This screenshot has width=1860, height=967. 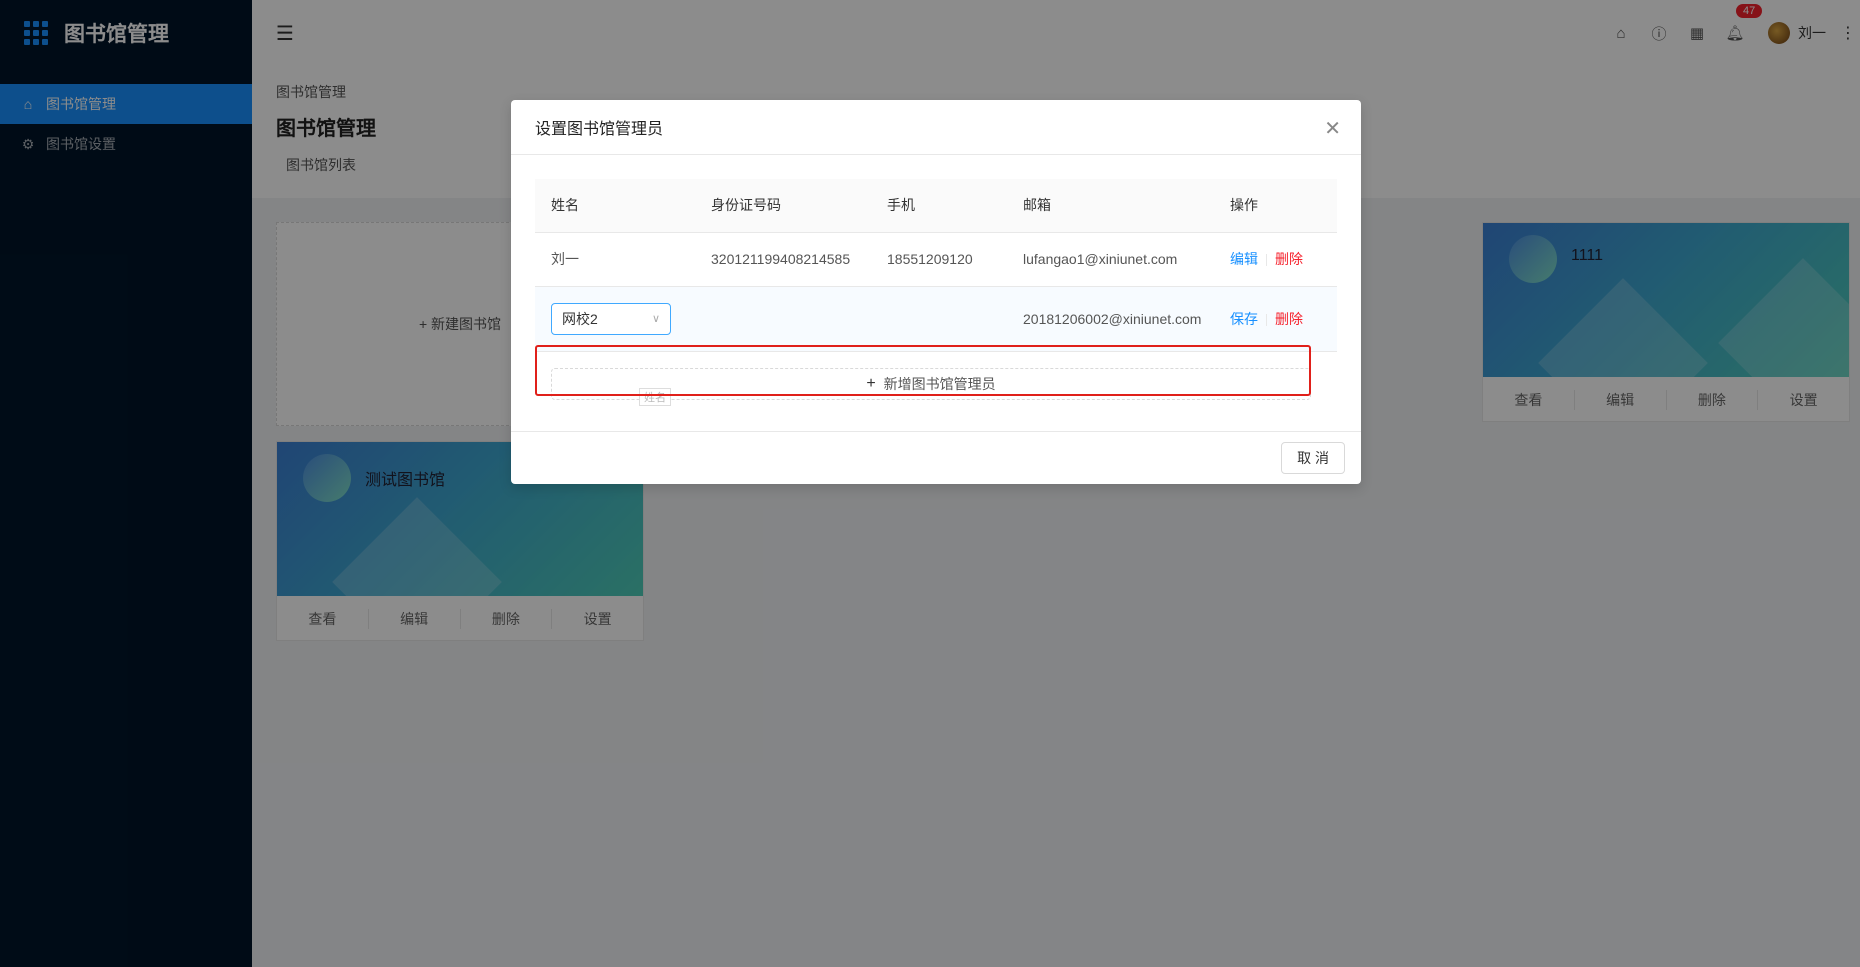 What do you see at coordinates (783, 259) in the screenshot?
I see `cell-id-number: 320121199408214585` at bounding box center [783, 259].